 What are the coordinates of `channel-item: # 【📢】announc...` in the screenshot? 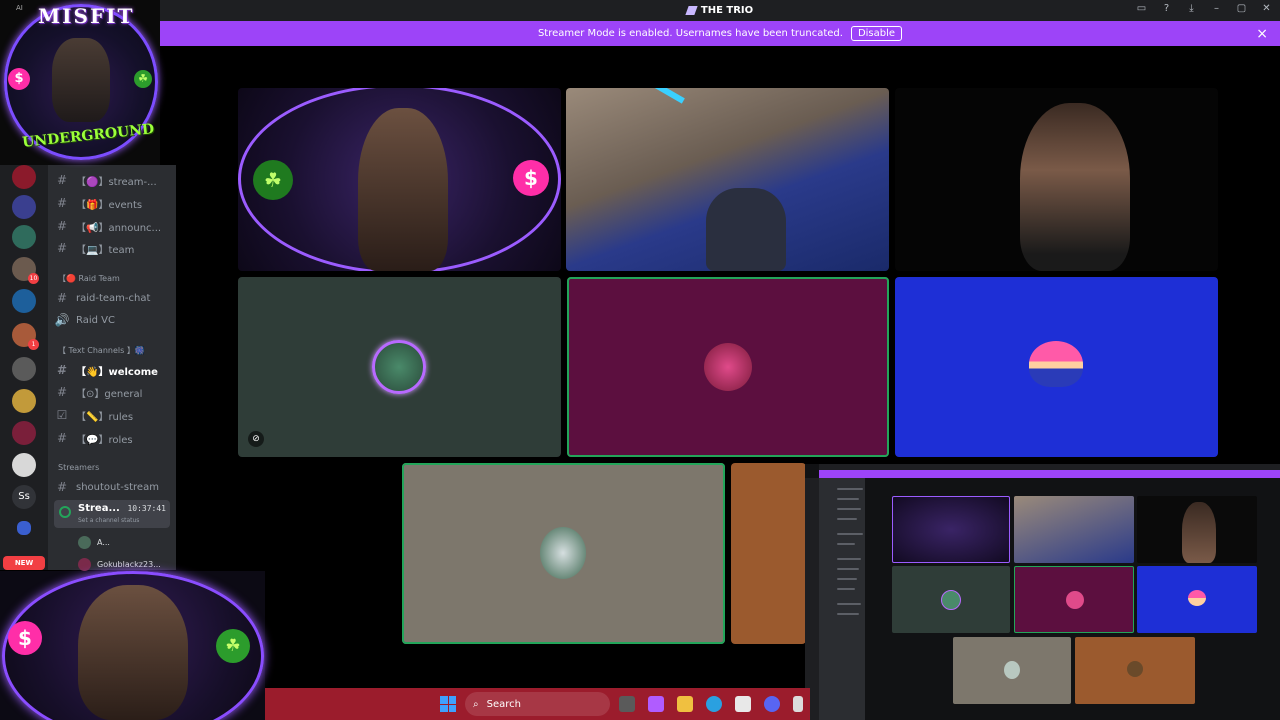 It's located at (113, 226).